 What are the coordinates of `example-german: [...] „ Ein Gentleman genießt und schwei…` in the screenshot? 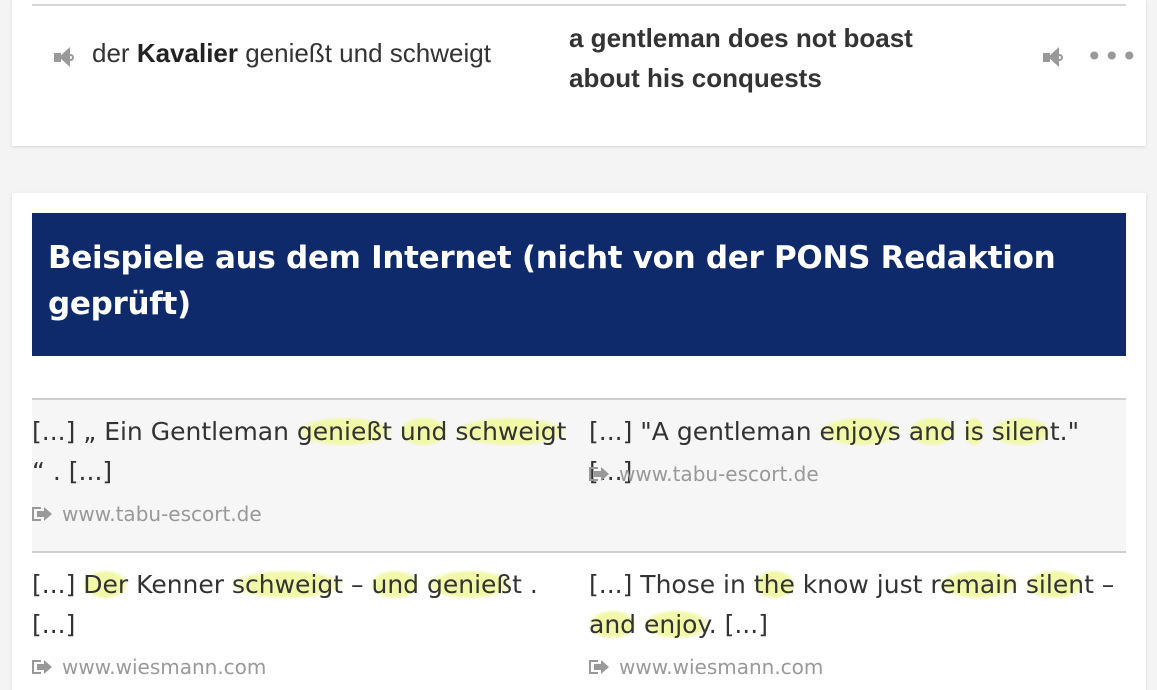 It's located at (302, 452).